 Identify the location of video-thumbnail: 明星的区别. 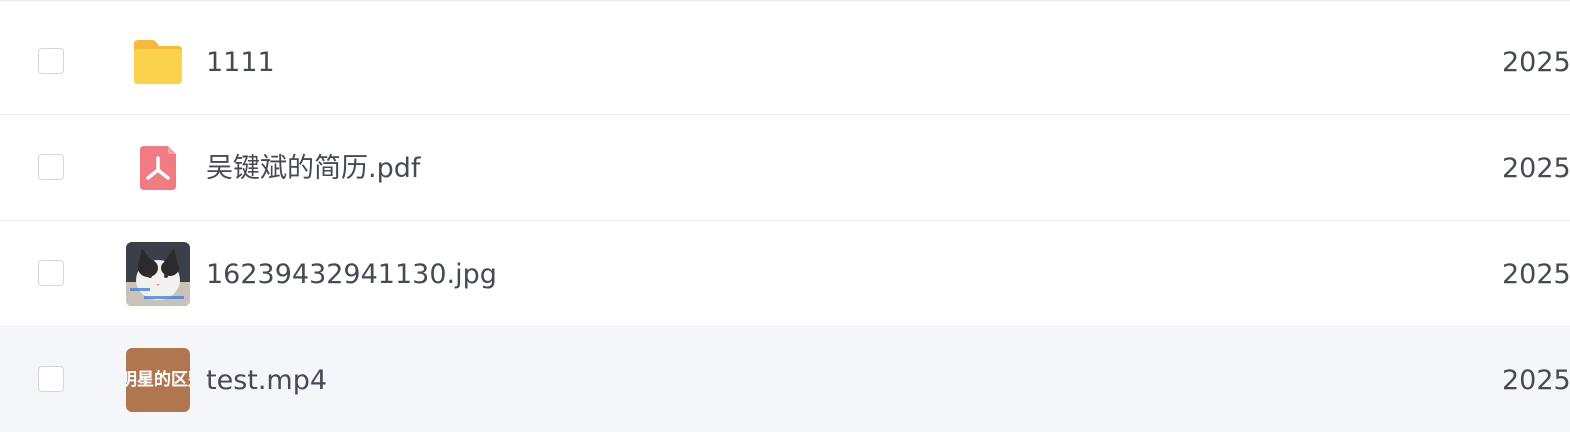
(158, 380).